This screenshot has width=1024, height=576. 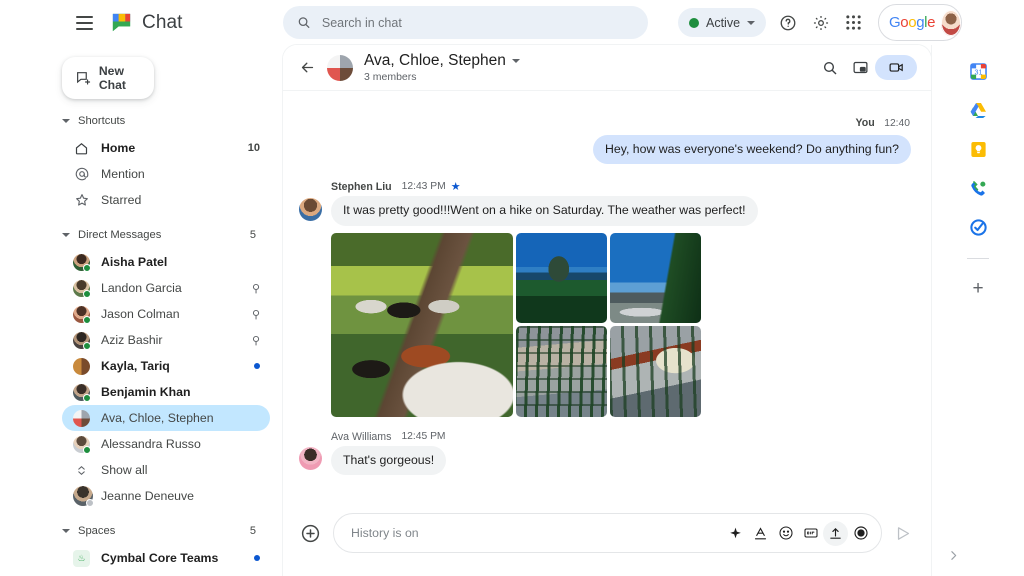 I want to click on message-sender: You, so click(x=865, y=123).